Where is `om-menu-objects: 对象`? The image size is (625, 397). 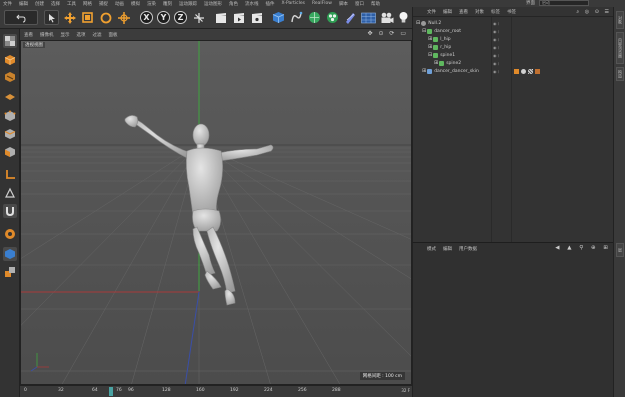
om-menu-objects: 对象 is located at coordinates (479, 12).